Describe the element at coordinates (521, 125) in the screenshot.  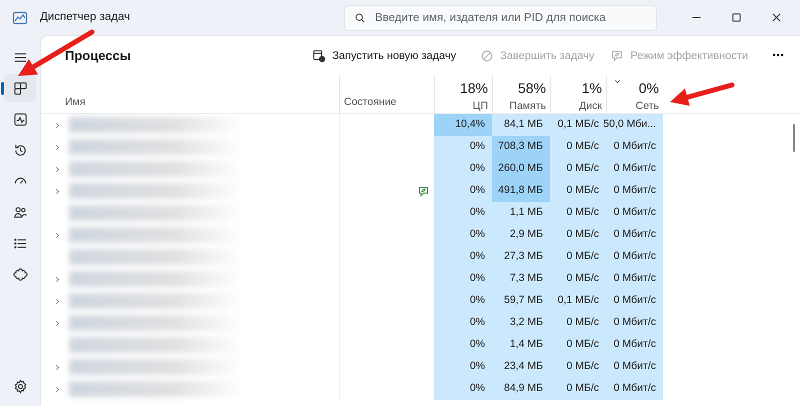
I see `table-cell: 84,1 МБ` at that location.